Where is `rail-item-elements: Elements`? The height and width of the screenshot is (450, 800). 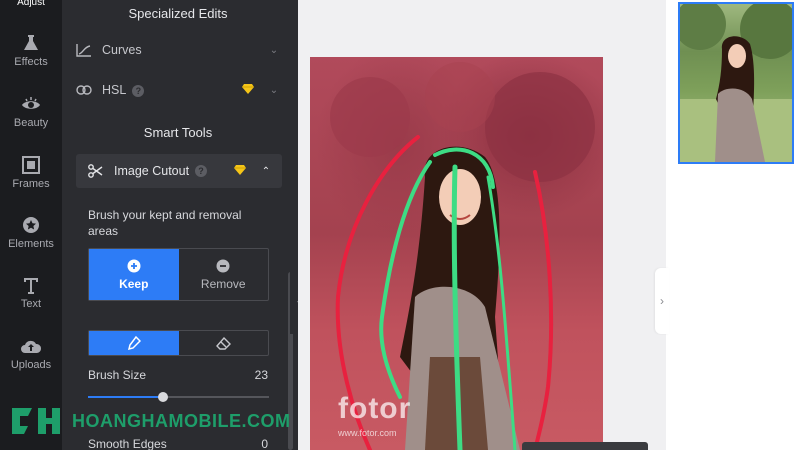
rail-item-elements: Elements is located at coordinates (31, 233).